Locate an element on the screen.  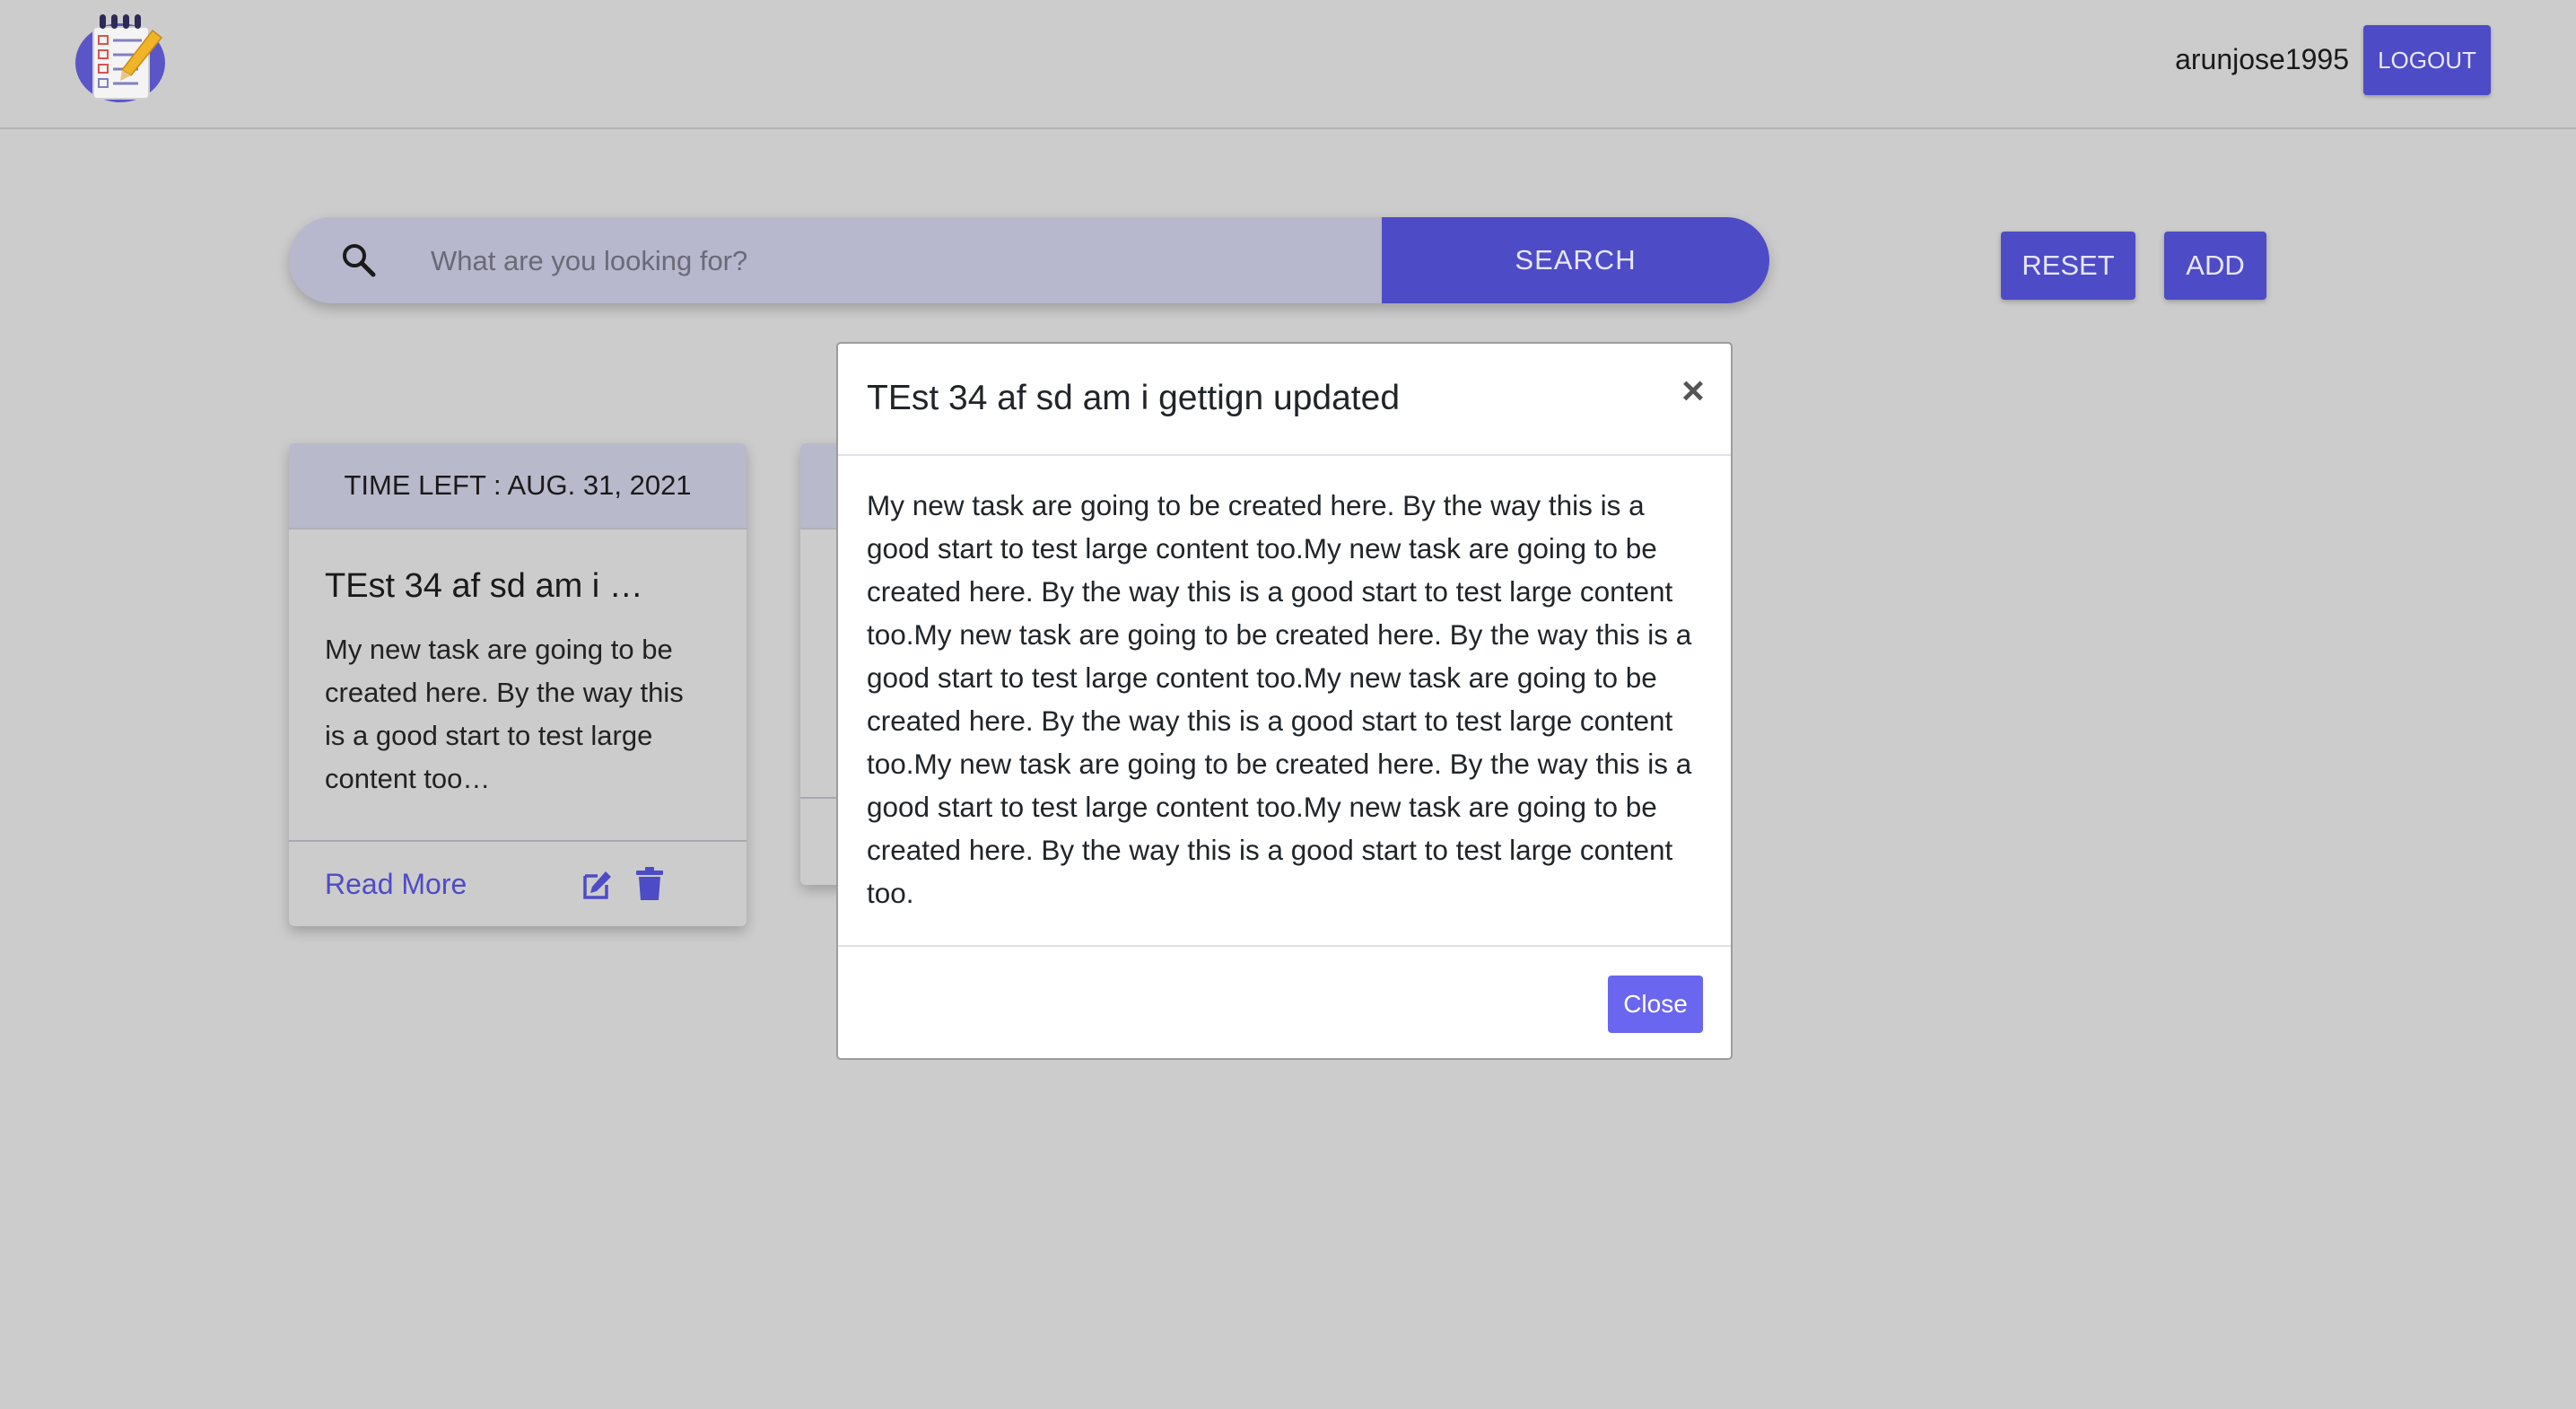
modal-footer: Close is located at coordinates (1284, 1002).